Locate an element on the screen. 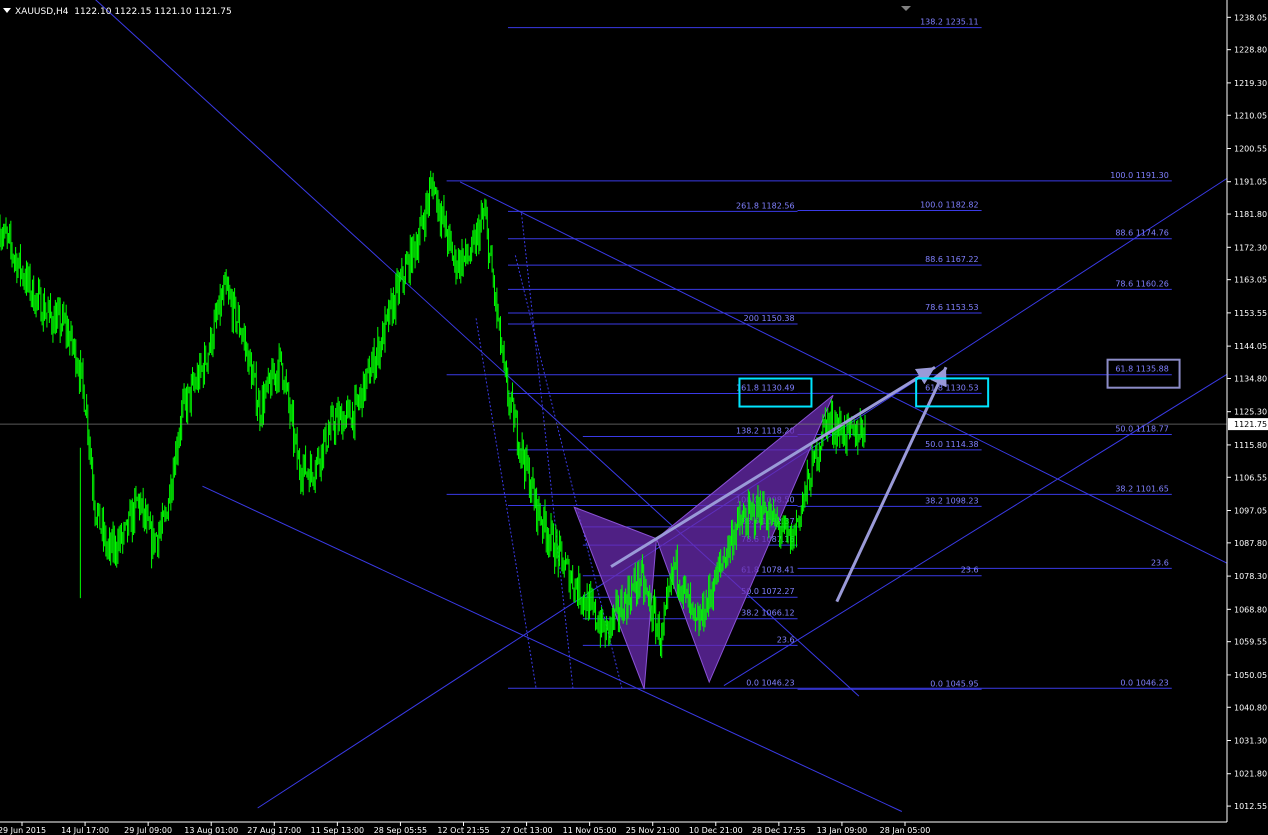 Image resolution: width=1268 pixels, height=835 pixels. price-tick-label: 1125.30 is located at coordinates (1250, 412).